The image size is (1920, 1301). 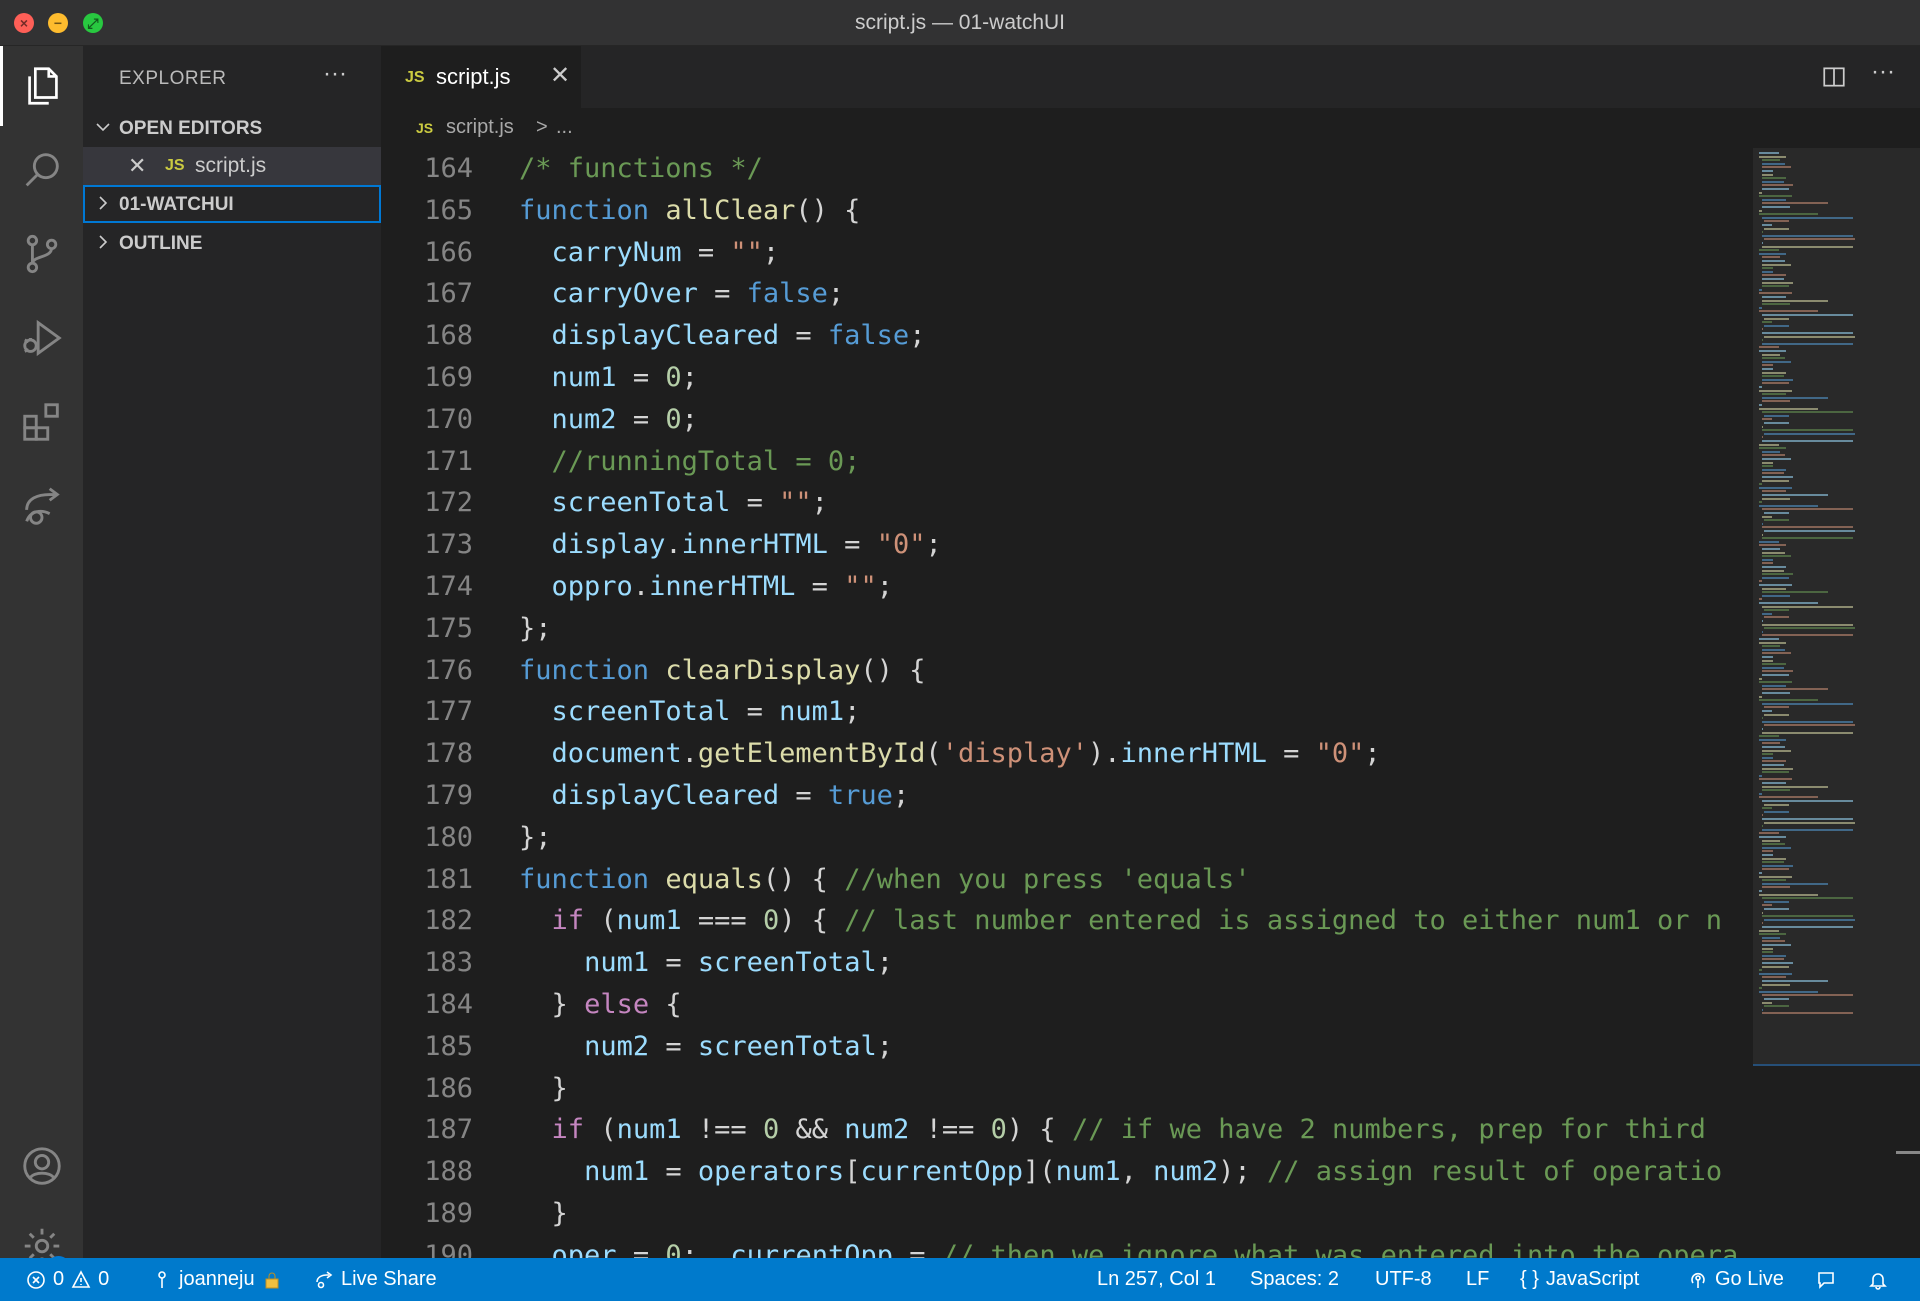 What do you see at coordinates (1823, 618) in the screenshot?
I see `minimap` at bounding box center [1823, 618].